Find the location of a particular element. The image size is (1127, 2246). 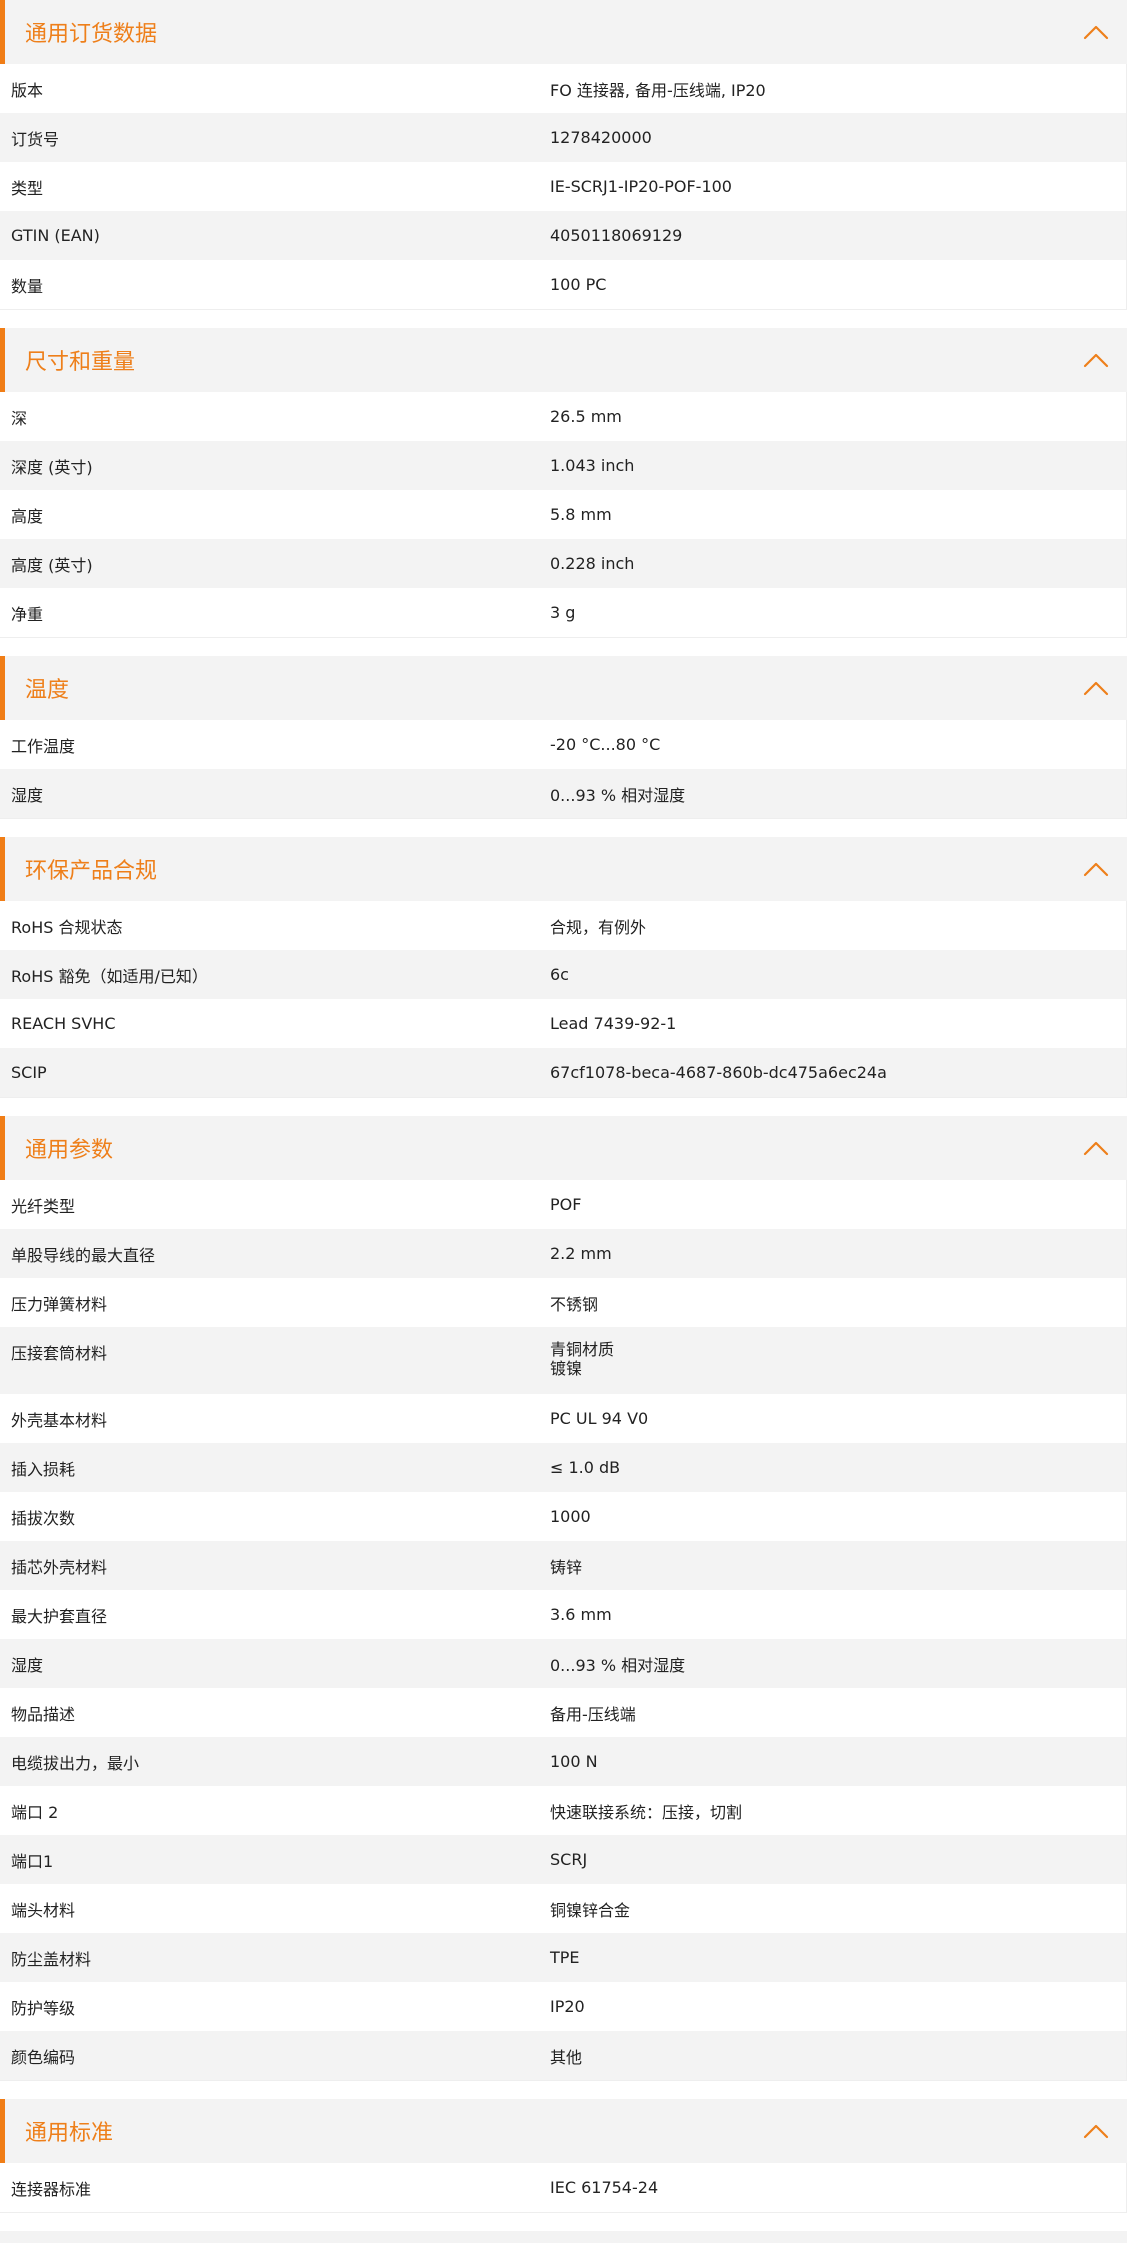

spec-label: 压接套筒材料 is located at coordinates (59, 1353).